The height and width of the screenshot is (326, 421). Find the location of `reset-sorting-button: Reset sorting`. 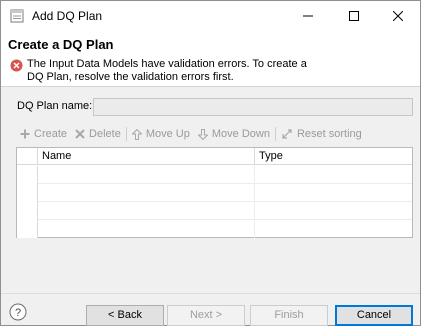

reset-sorting-button: Reset sorting is located at coordinates (321, 134).